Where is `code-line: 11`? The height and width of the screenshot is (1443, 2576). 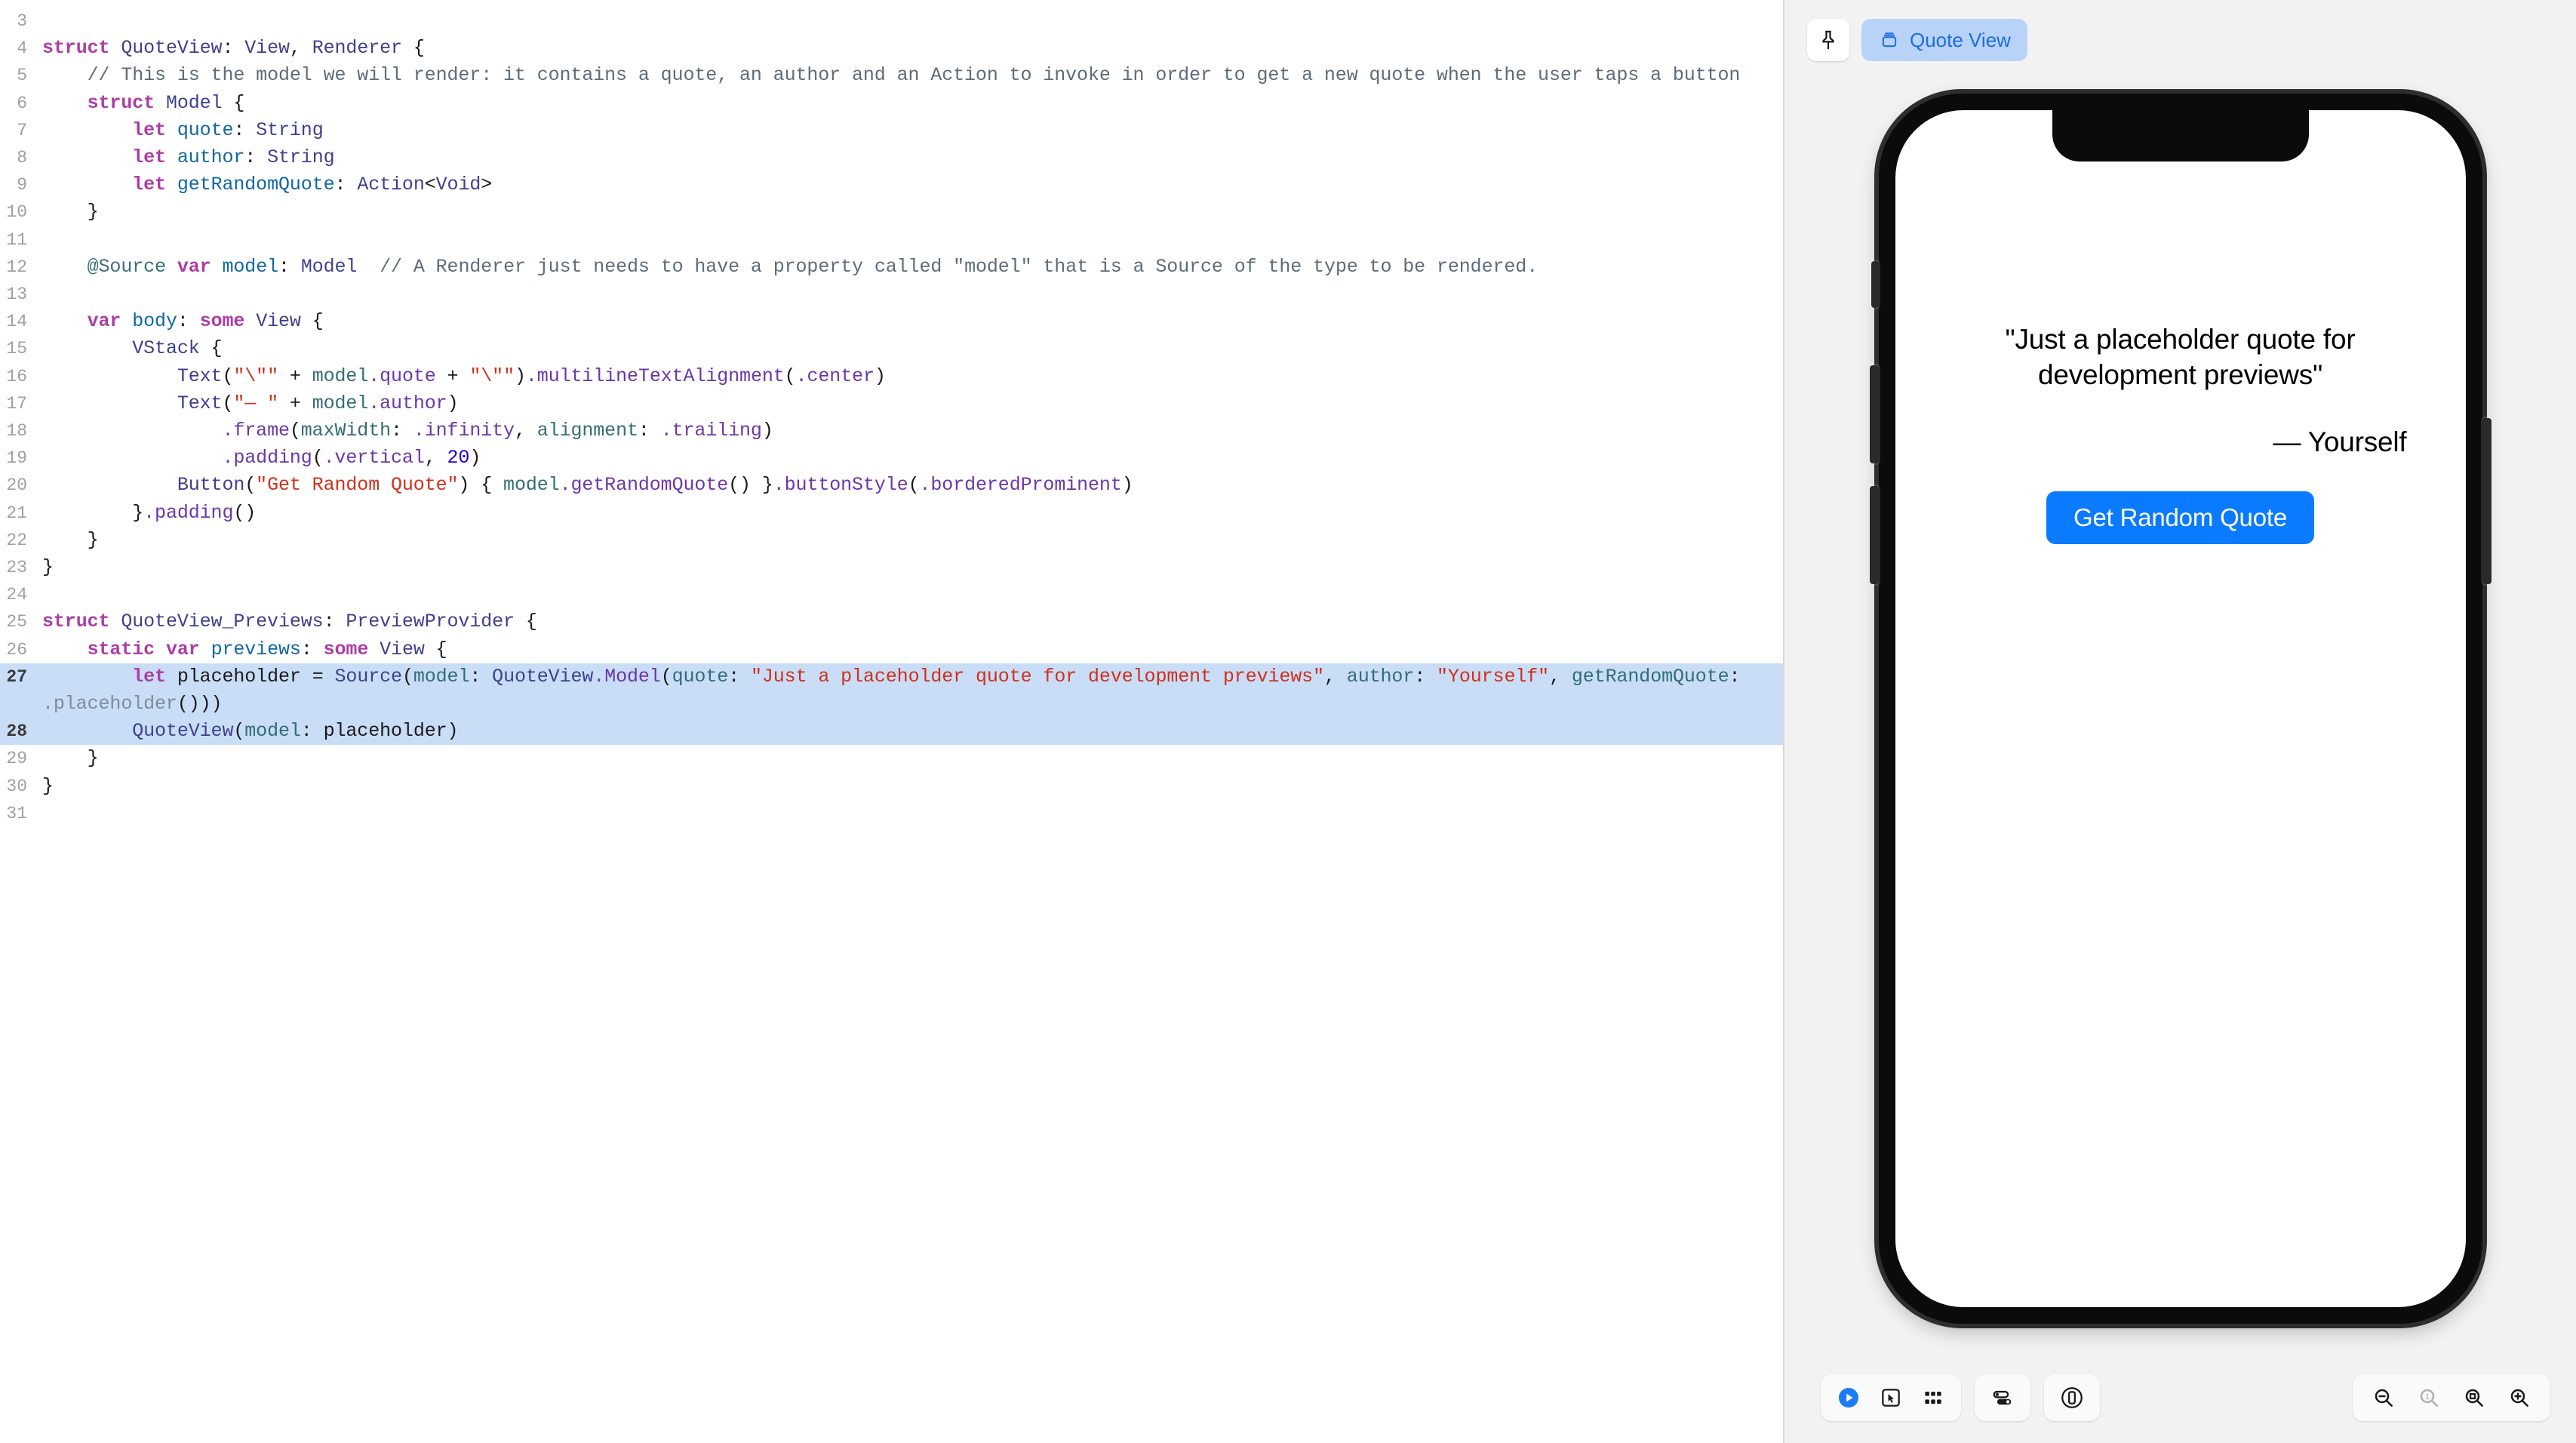 code-line: 11 is located at coordinates (891, 240).